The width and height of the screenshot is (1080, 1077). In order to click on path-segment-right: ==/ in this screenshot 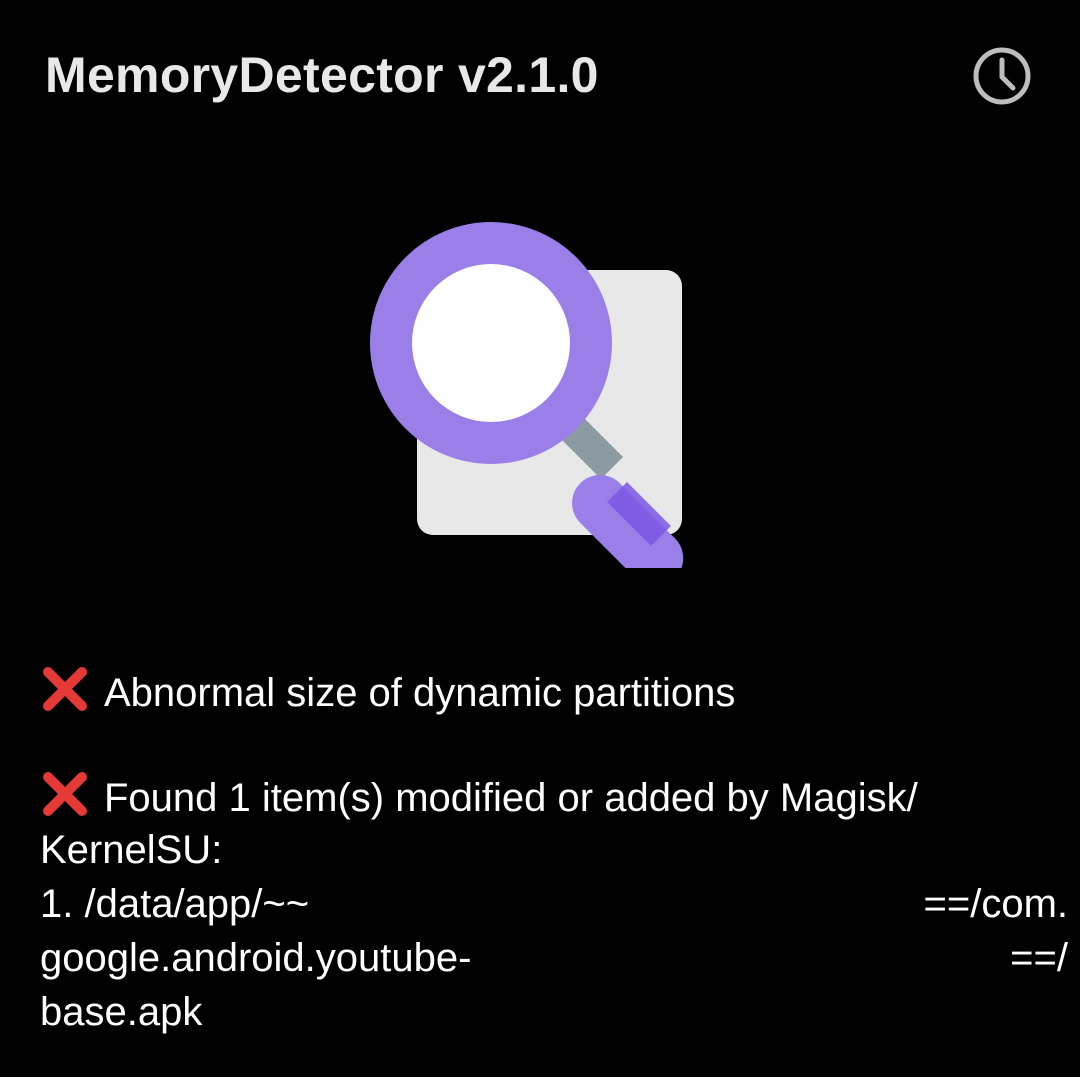, I will do `click(1039, 958)`.